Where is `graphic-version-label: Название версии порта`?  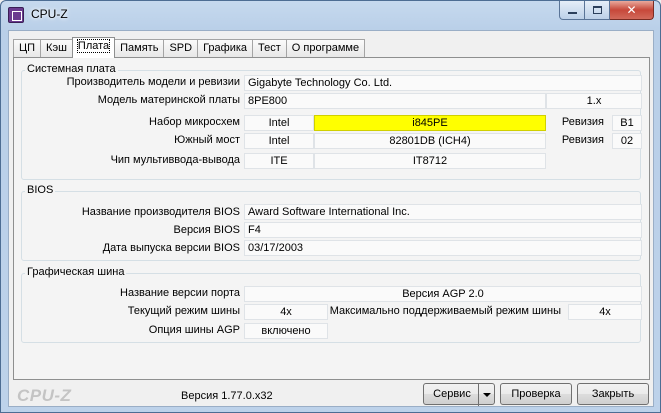
graphic-version-label: Название версии порта is located at coordinates (180, 293).